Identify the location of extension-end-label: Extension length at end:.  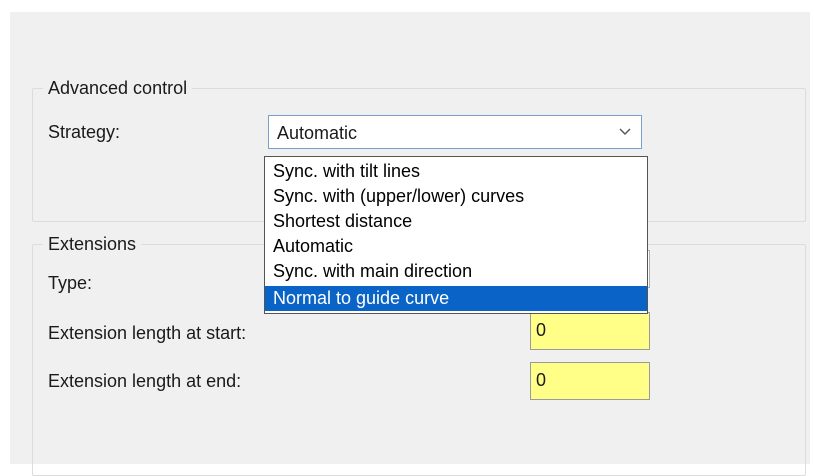
(145, 381).